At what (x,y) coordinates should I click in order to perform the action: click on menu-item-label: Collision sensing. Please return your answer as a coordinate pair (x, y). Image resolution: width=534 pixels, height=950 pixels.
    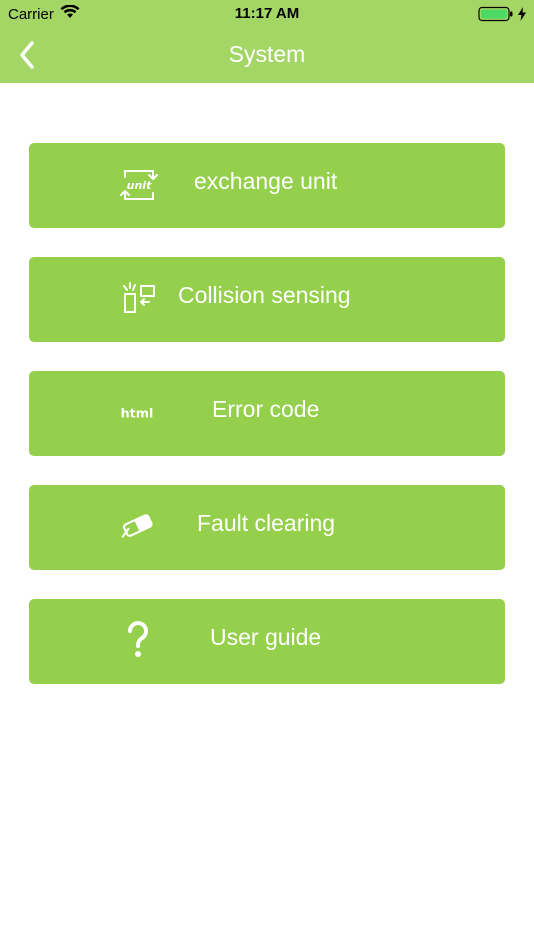
    Looking at the image, I should click on (264, 295).